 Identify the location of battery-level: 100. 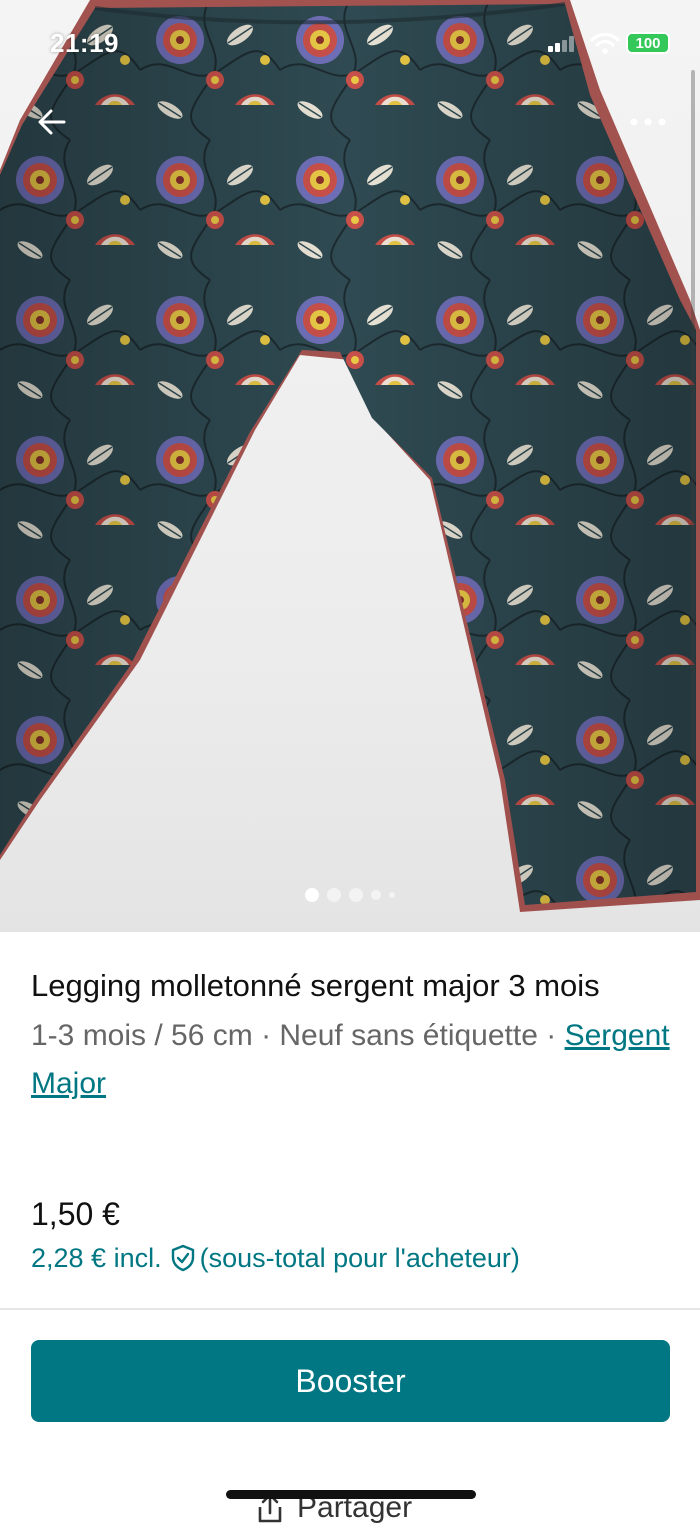
(648, 43).